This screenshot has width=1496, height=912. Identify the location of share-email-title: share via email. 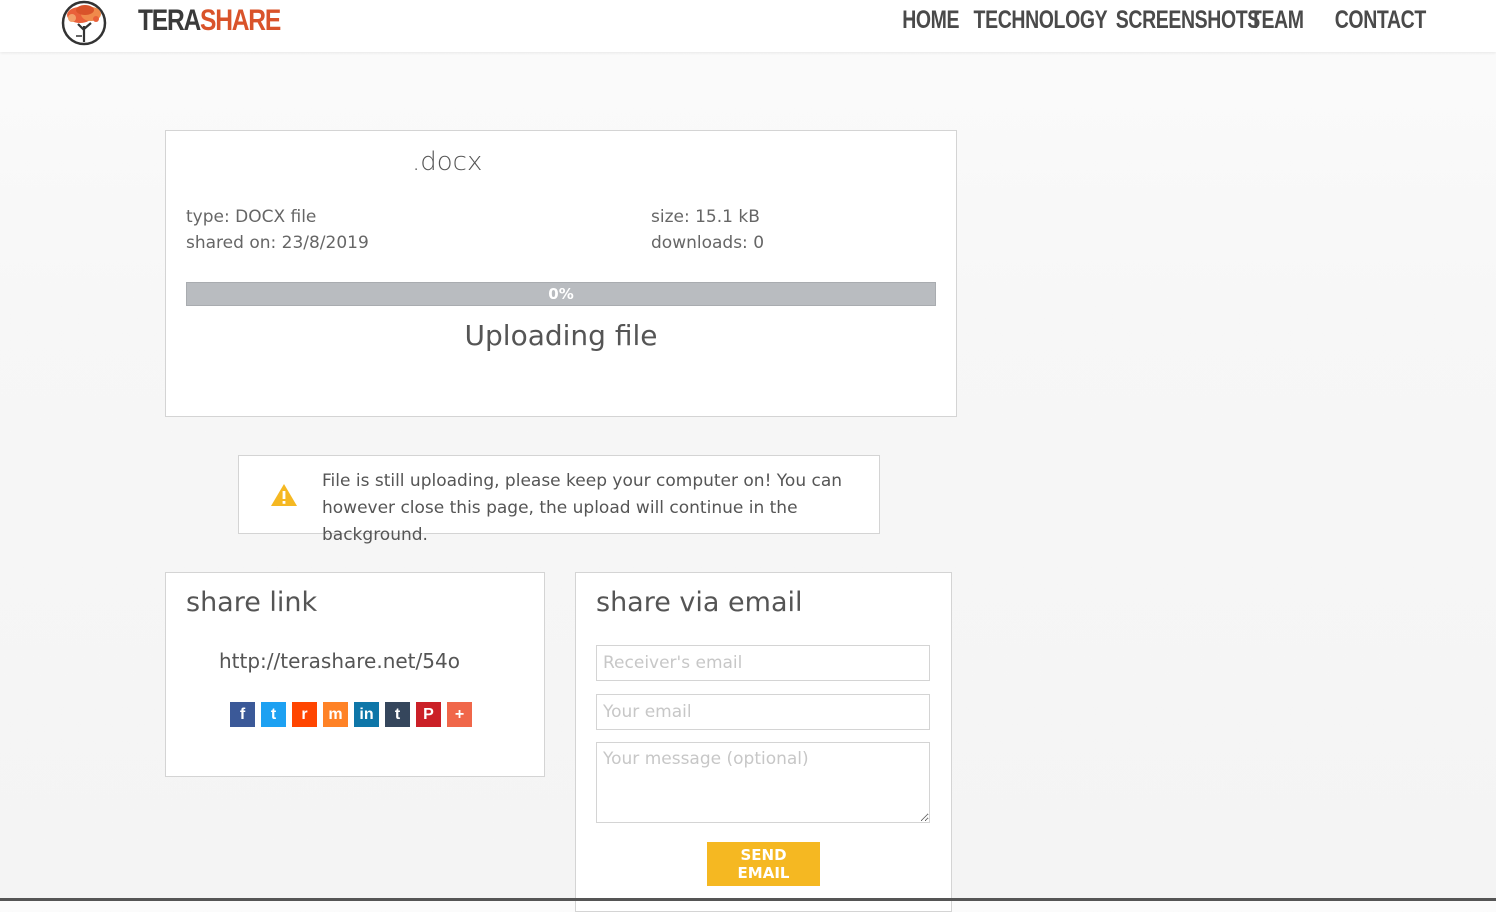
(699, 602).